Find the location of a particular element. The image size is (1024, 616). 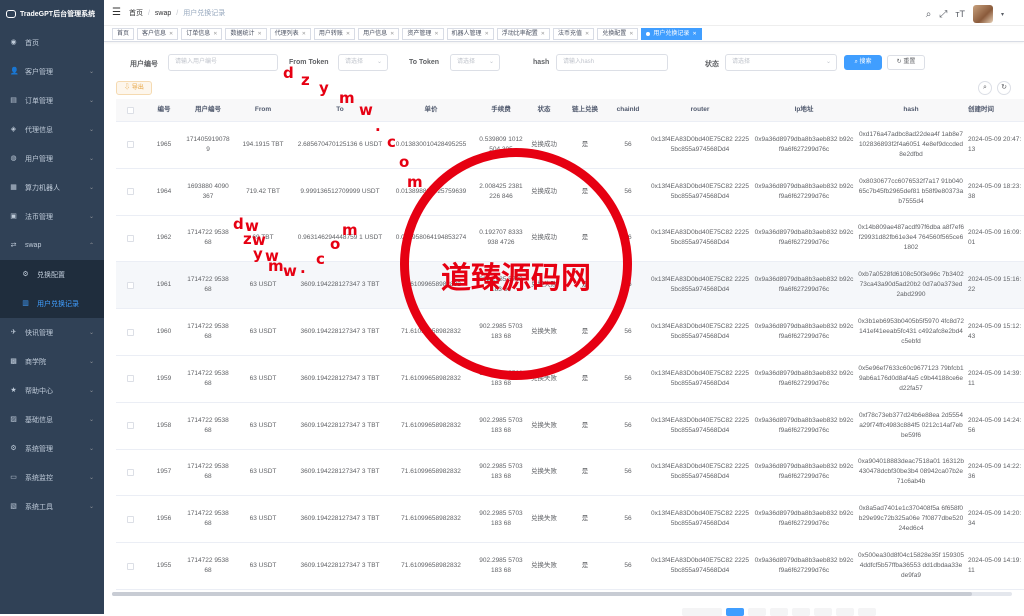

tab-2: 订单信息 ✕ is located at coordinates (202, 33).